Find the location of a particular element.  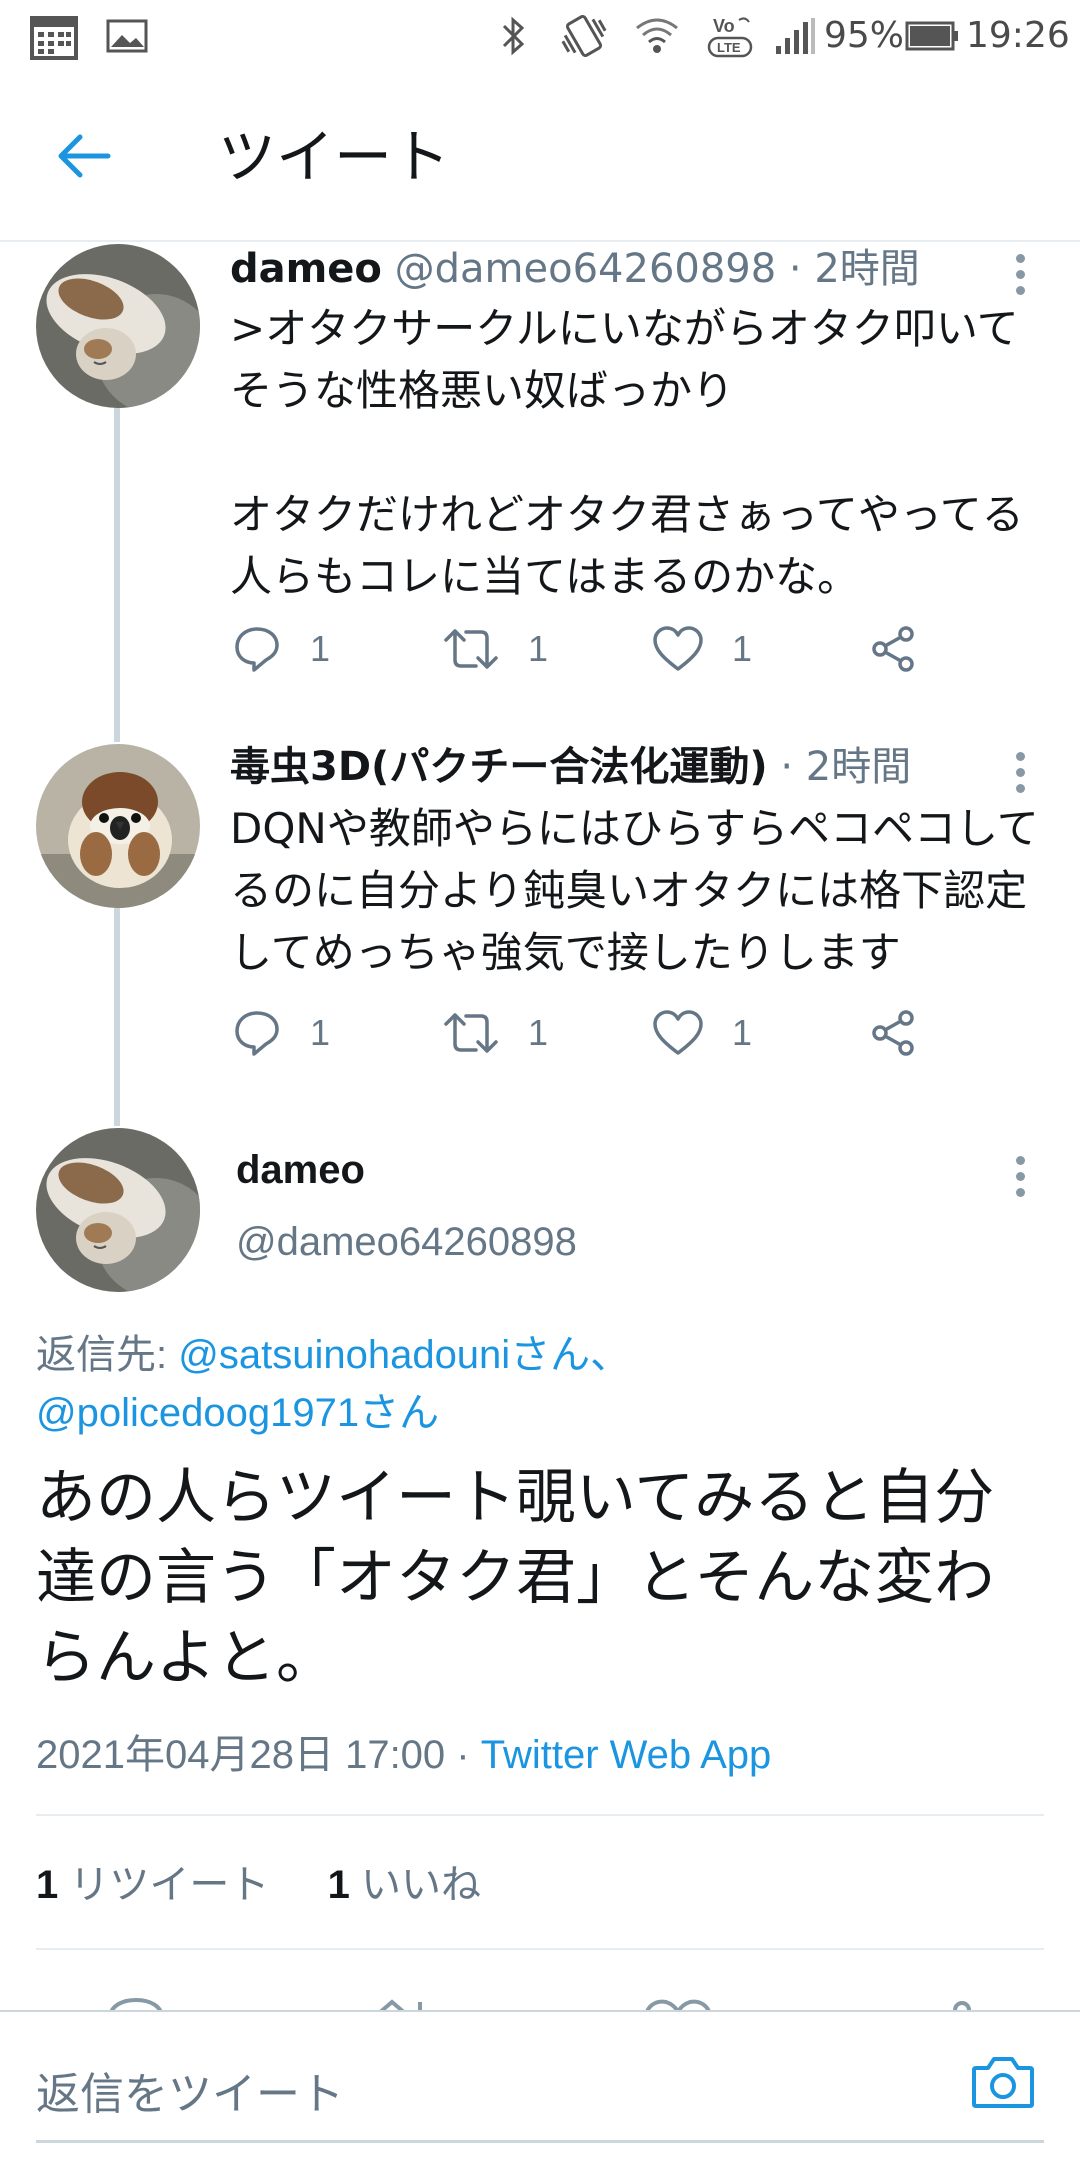

tweet-header: dameo @dameo64260898 · 2時間 is located at coordinates (575, 269).